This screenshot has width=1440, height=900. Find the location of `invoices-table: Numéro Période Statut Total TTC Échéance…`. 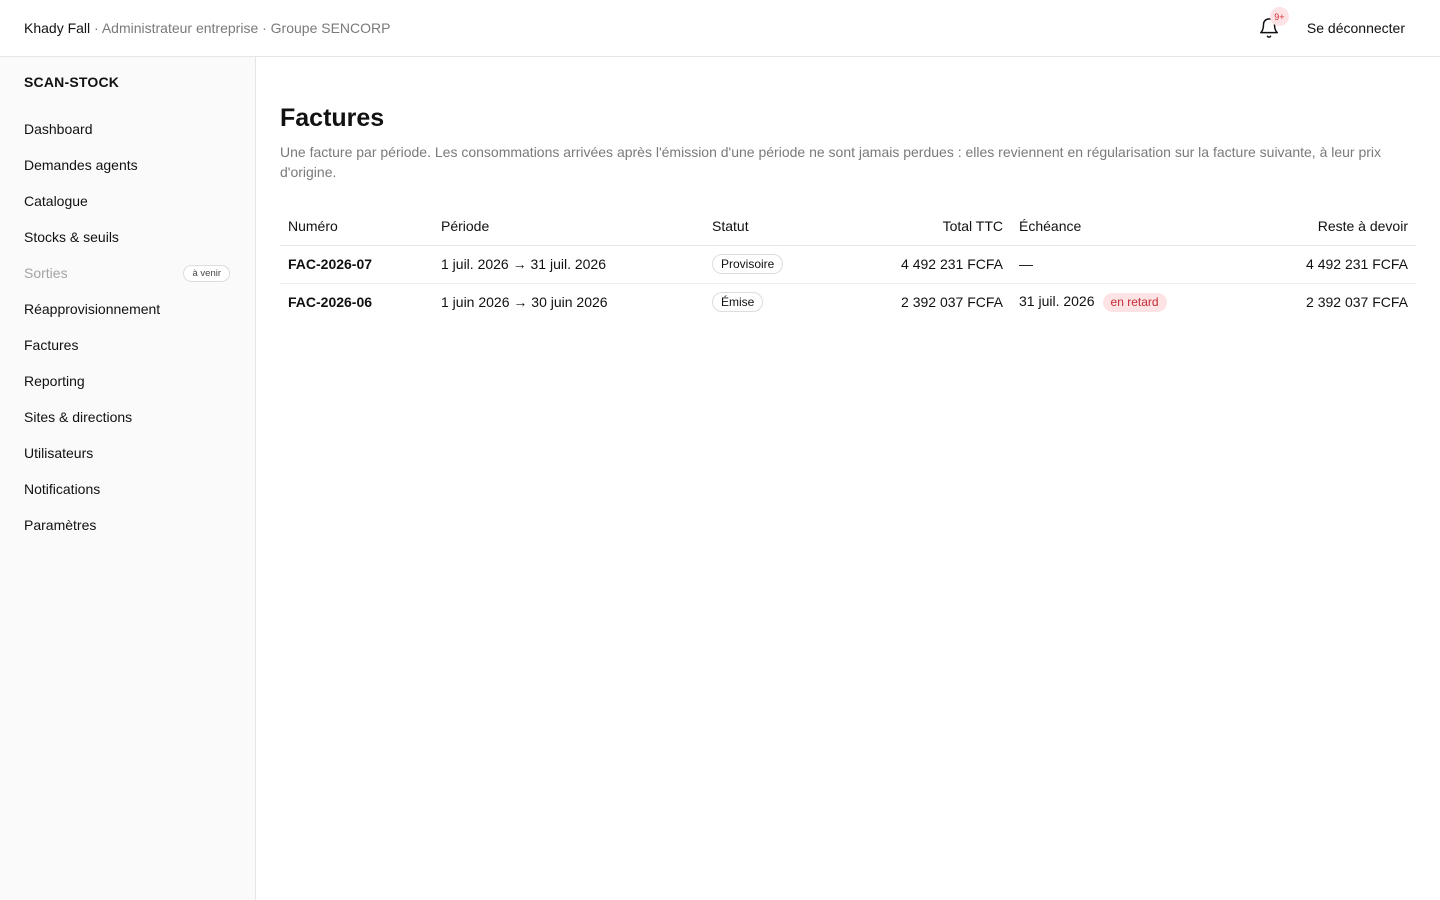

invoices-table: Numéro Période Statut Total TTC Échéance… is located at coordinates (848, 264).